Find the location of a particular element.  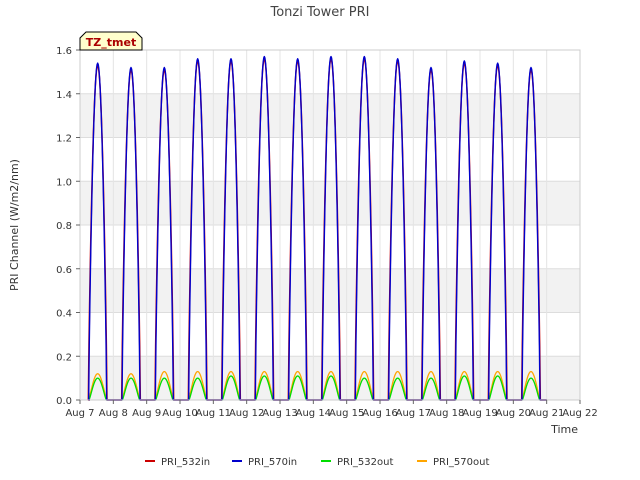

x-axis-label: Time is located at coordinates (564, 429).